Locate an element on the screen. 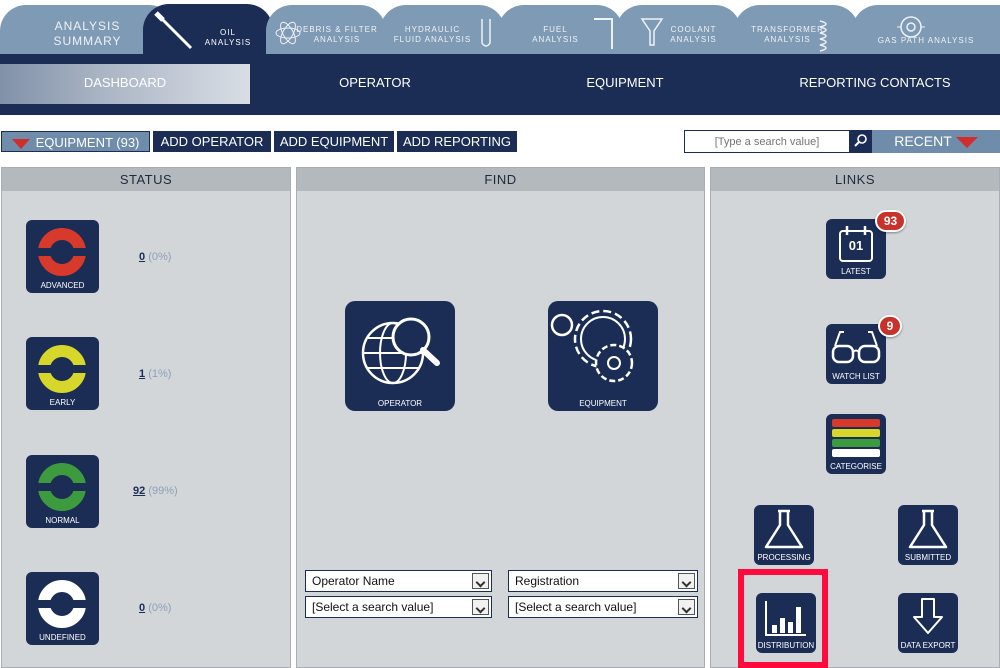  equipment-dropdown-button: EQUIPMENT (93) is located at coordinates (75, 141).